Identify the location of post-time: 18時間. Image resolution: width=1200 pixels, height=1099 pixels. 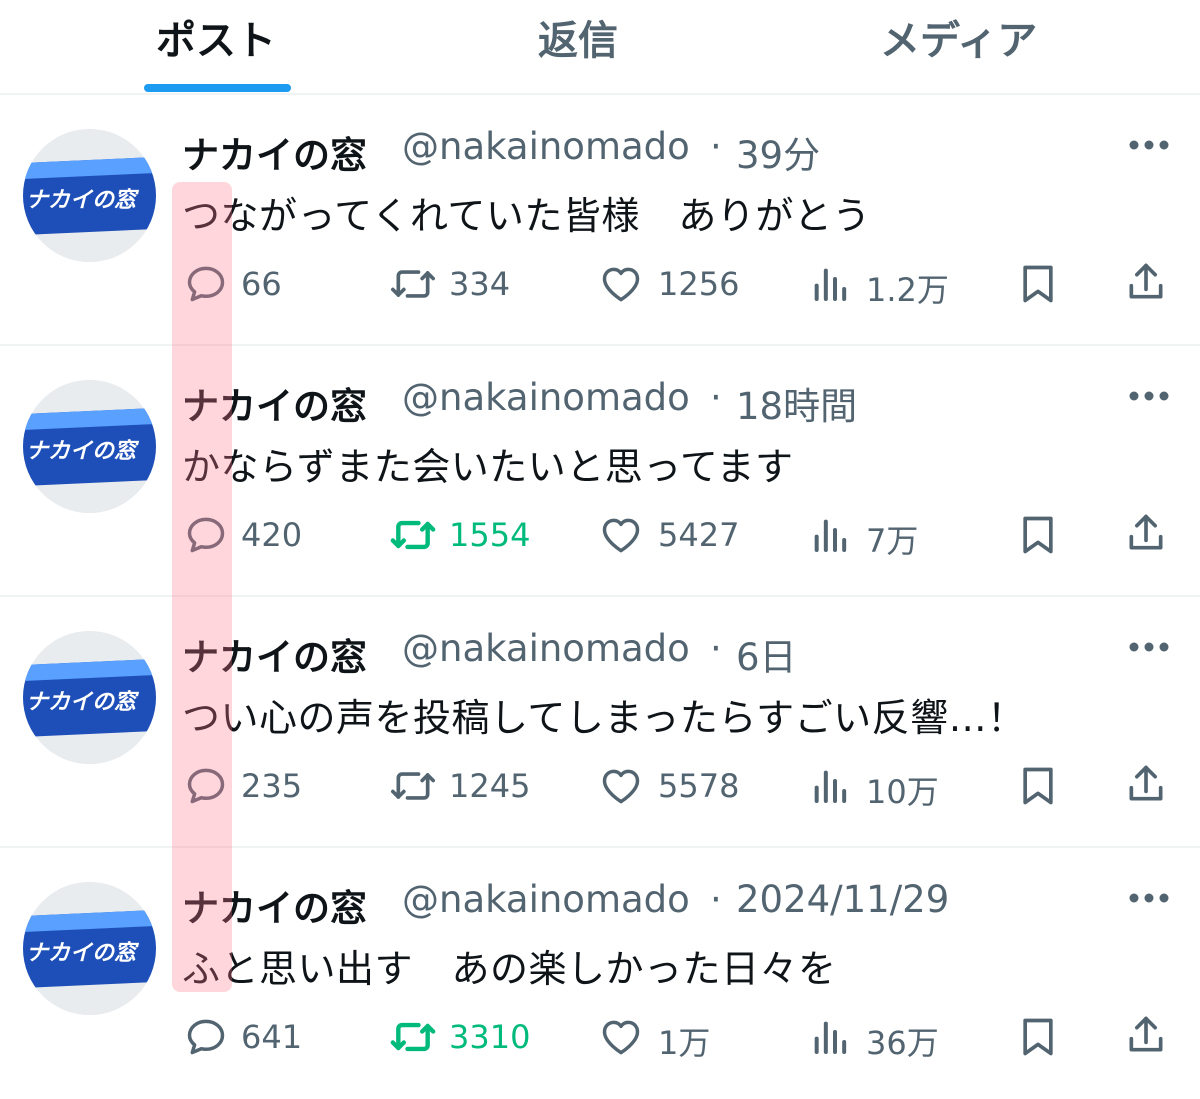
(796, 403).